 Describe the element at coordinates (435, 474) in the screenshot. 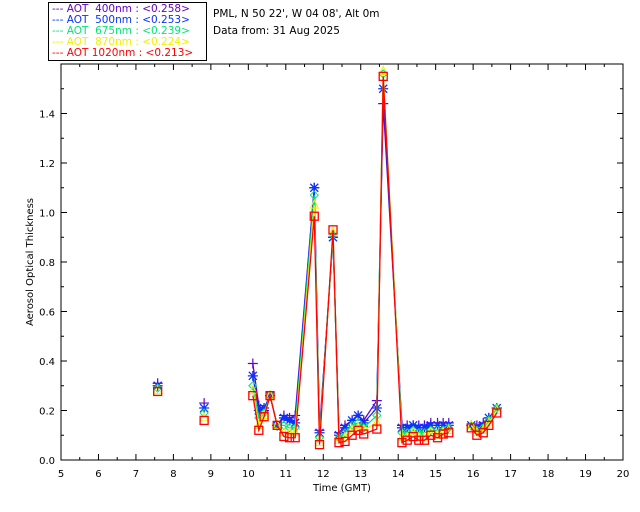

I see `x-tick-label: 15` at that location.